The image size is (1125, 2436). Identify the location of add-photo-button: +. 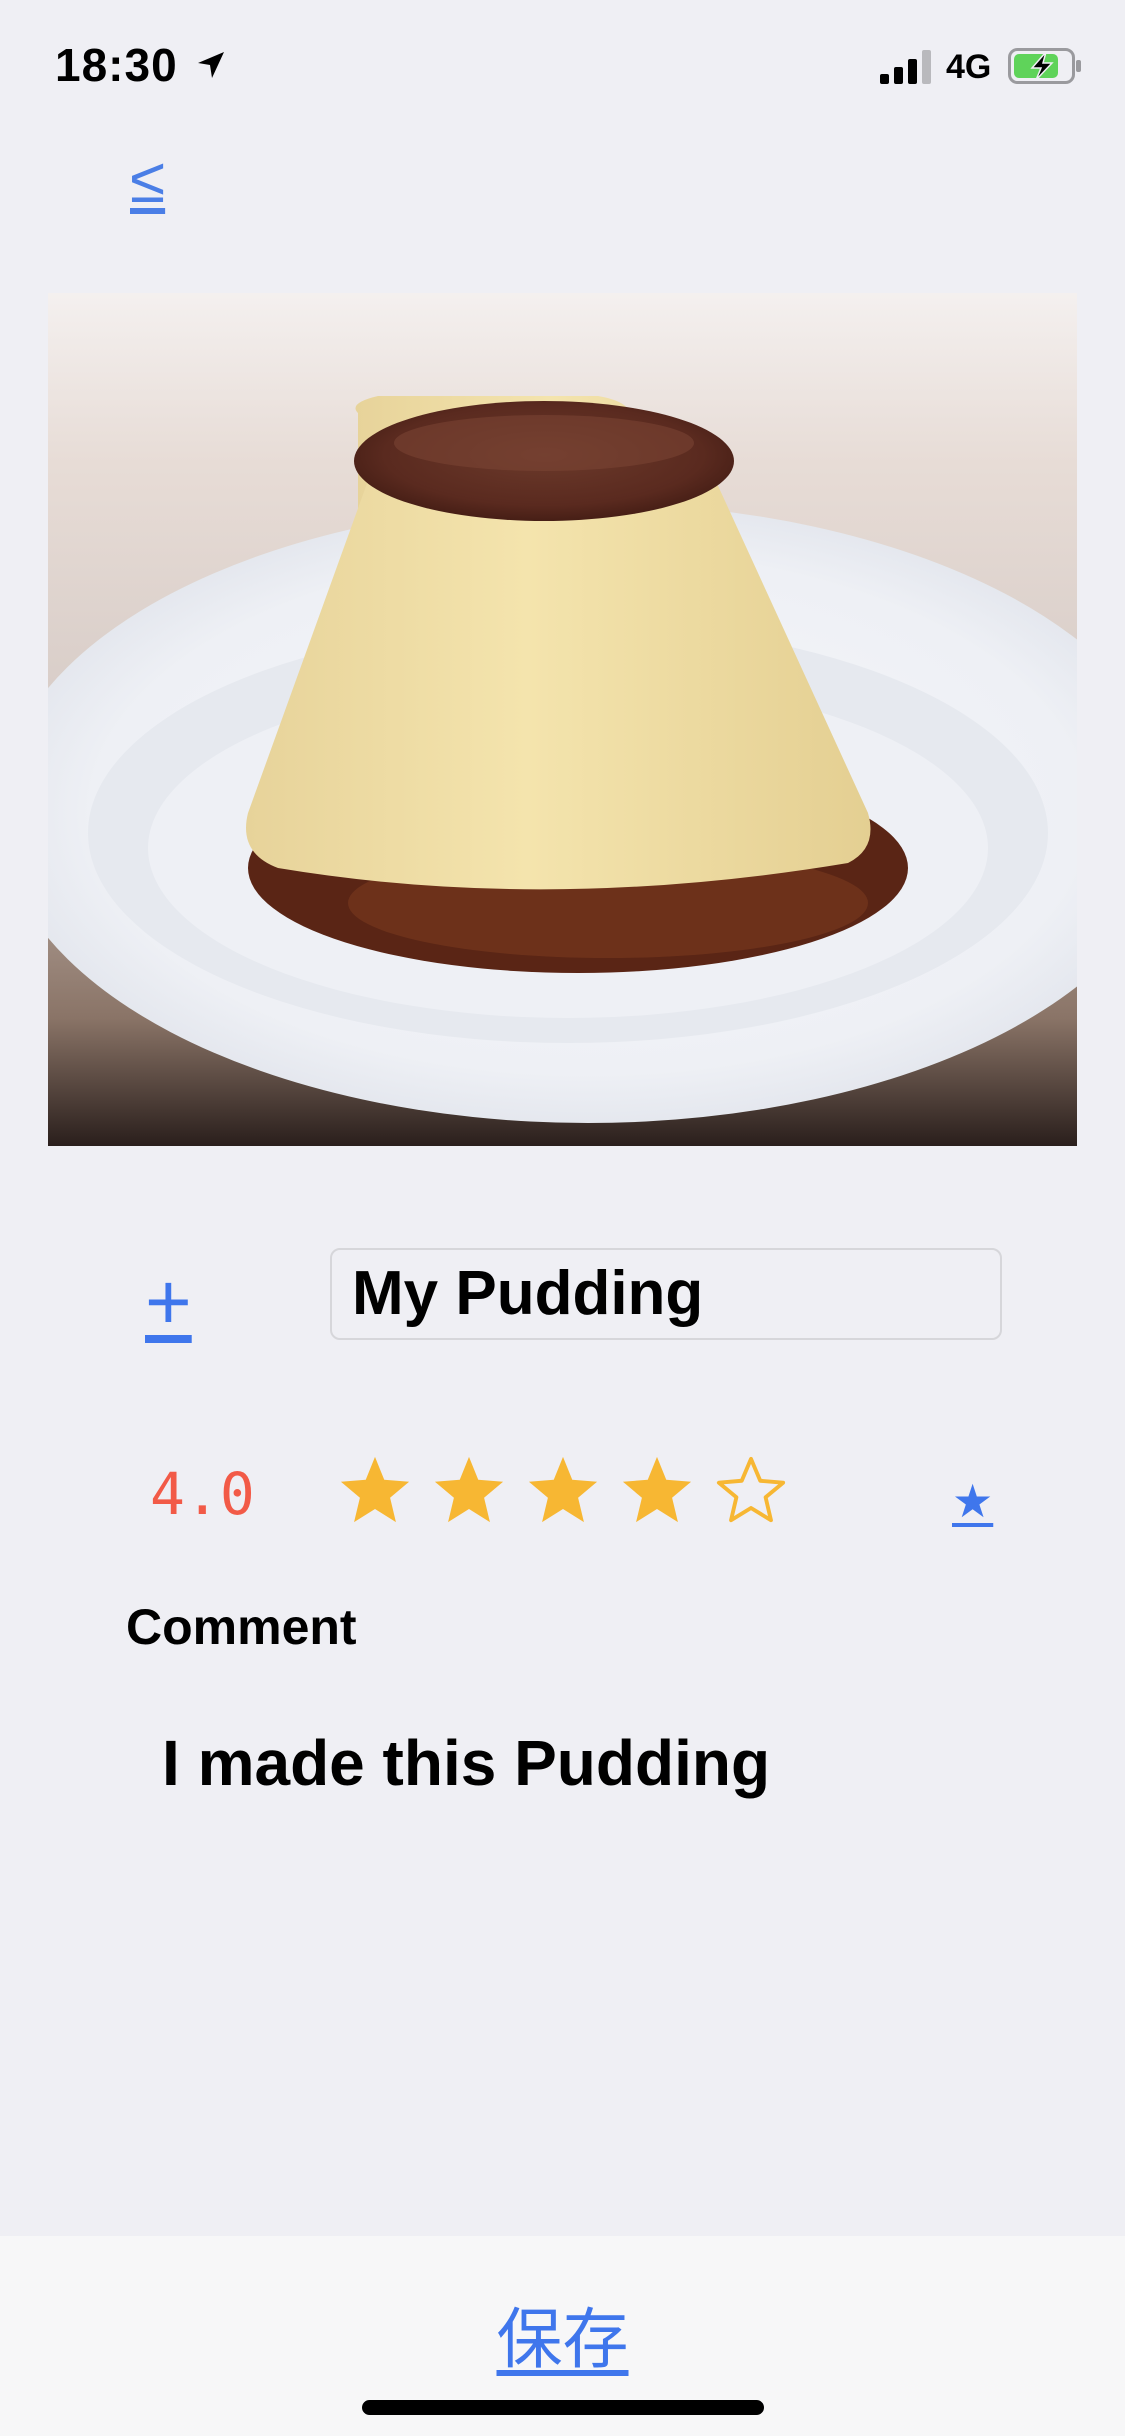
(168, 1302).